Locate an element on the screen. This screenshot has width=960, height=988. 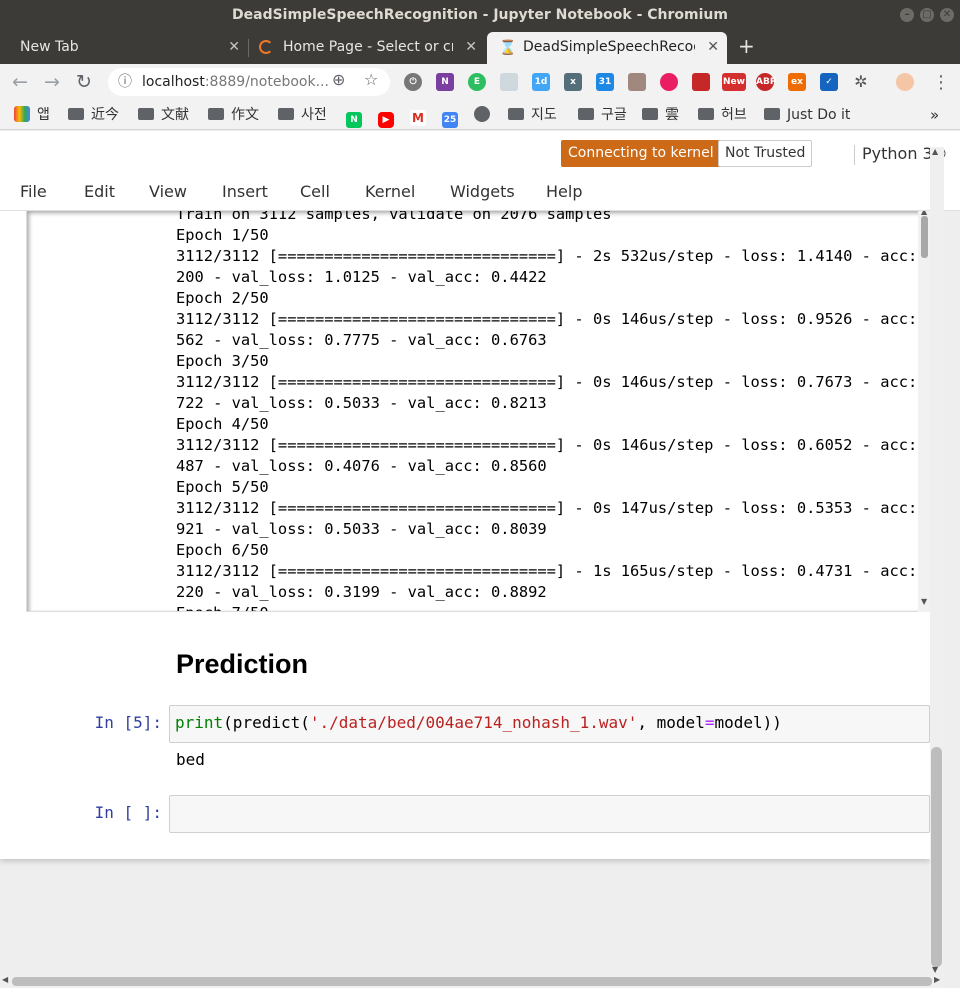
scroll-left-icon: ◀ is located at coordinates (5, 979).